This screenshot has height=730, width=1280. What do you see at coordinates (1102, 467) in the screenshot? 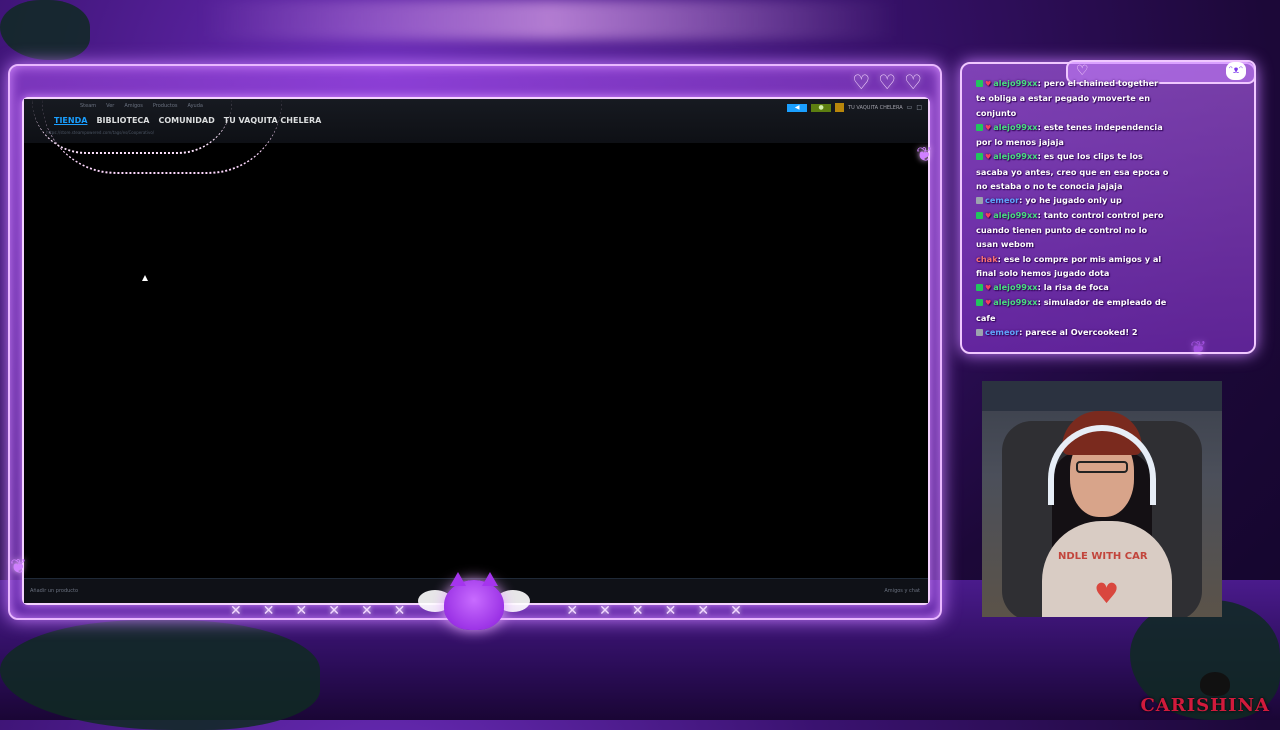
I see `glasses-icon` at bounding box center [1102, 467].